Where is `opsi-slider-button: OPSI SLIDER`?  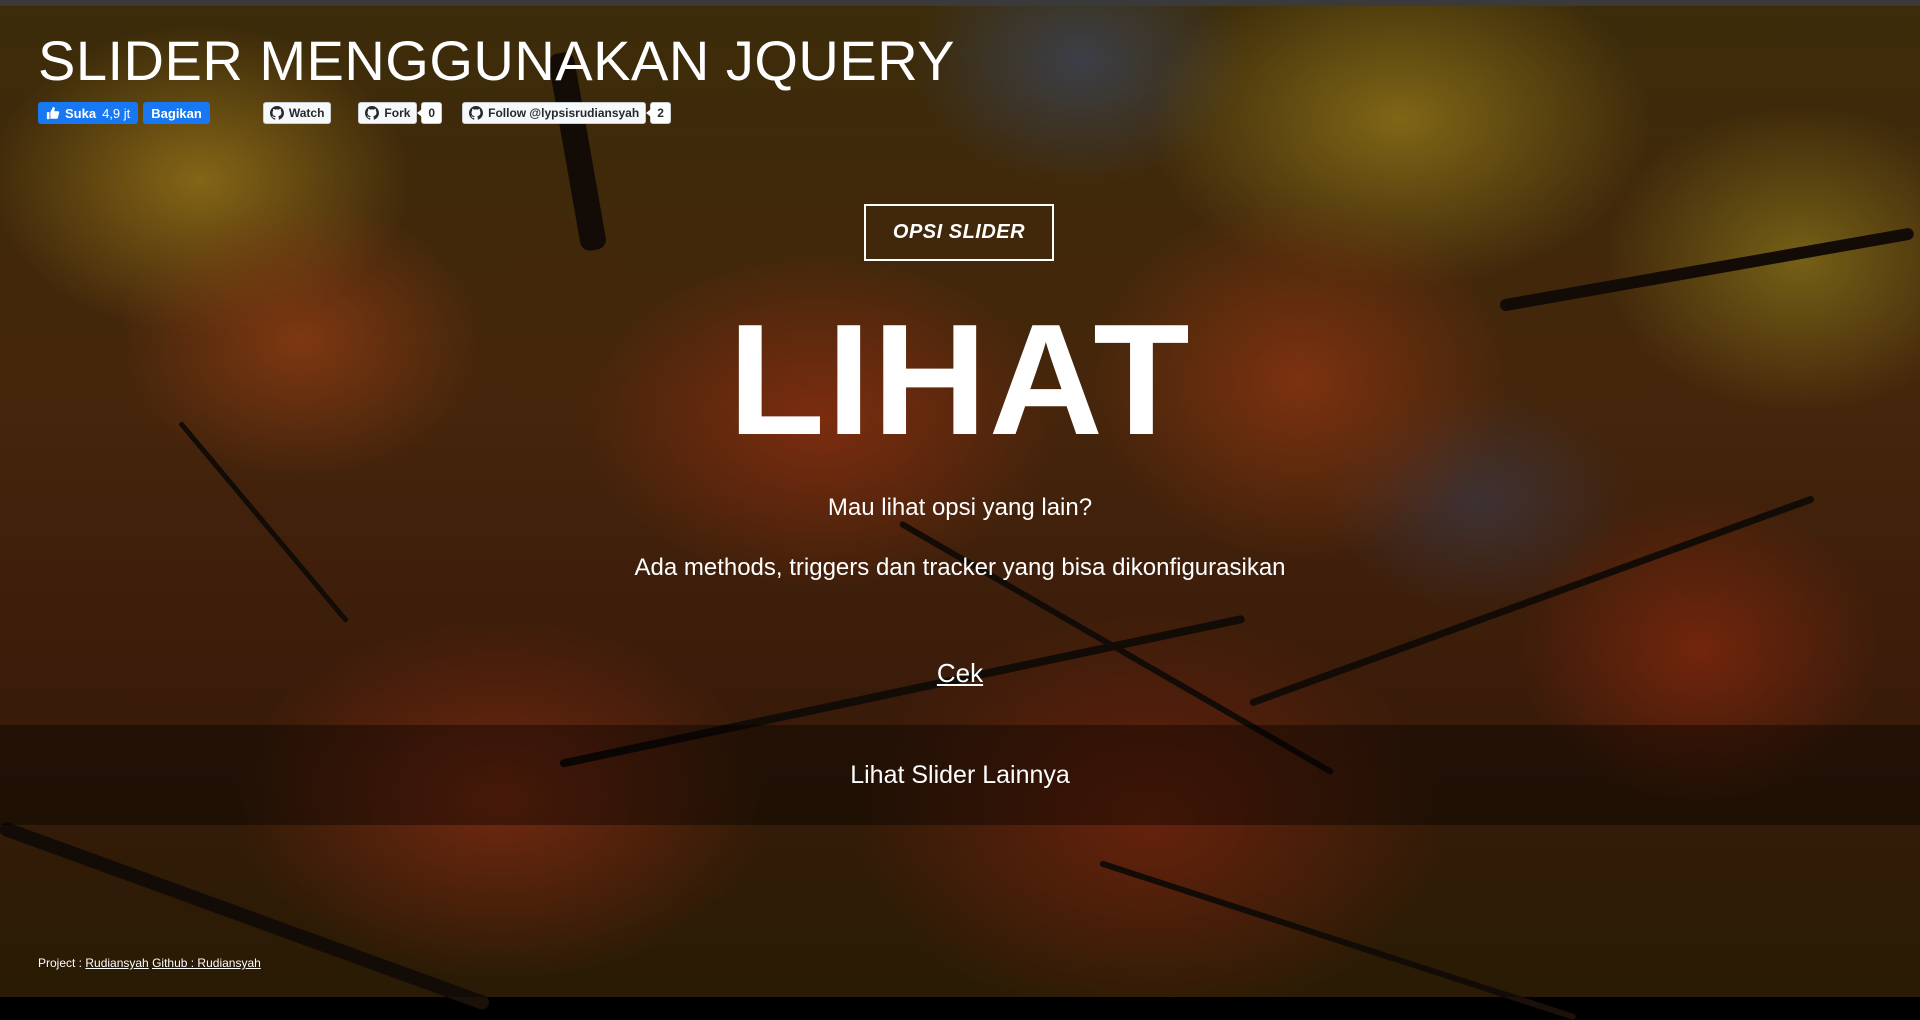 opsi-slider-button: OPSI SLIDER is located at coordinates (959, 232).